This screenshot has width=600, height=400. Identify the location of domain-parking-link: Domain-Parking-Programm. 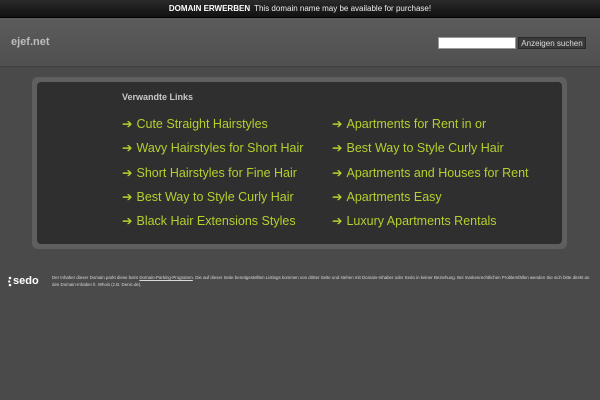
(165, 277).